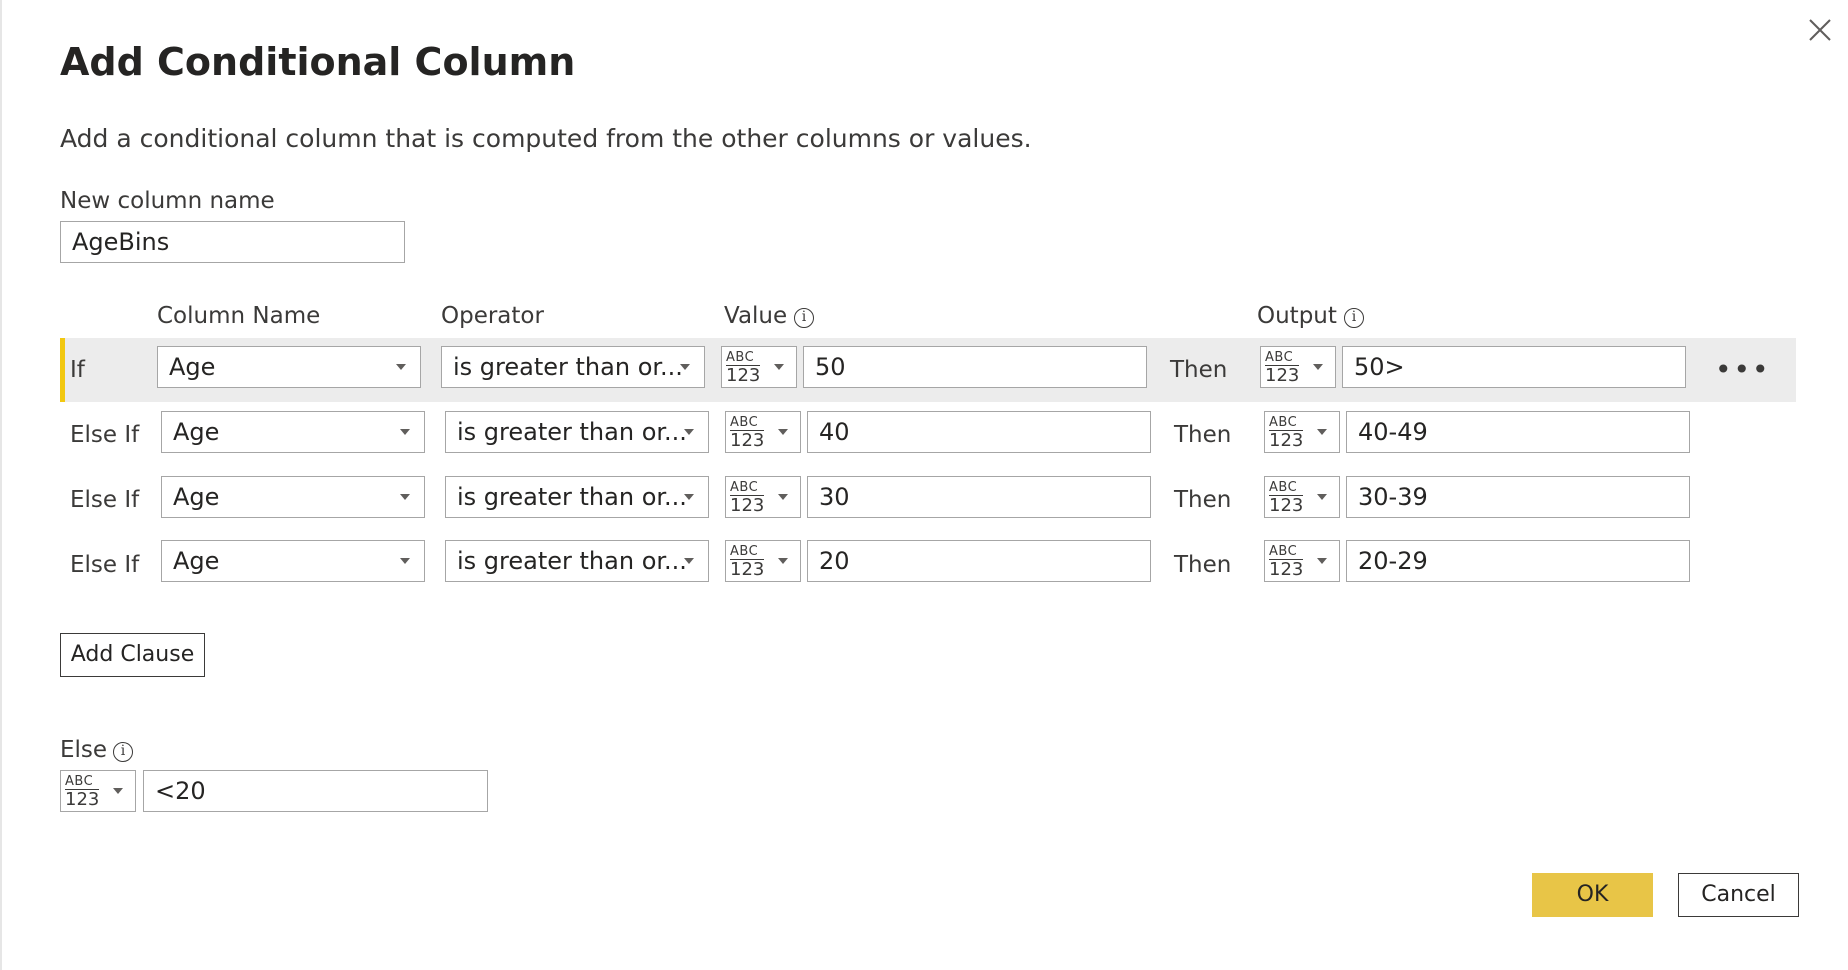 The width and height of the screenshot is (1848, 970). I want to click on else-type-button: ABC 123, so click(98, 791).